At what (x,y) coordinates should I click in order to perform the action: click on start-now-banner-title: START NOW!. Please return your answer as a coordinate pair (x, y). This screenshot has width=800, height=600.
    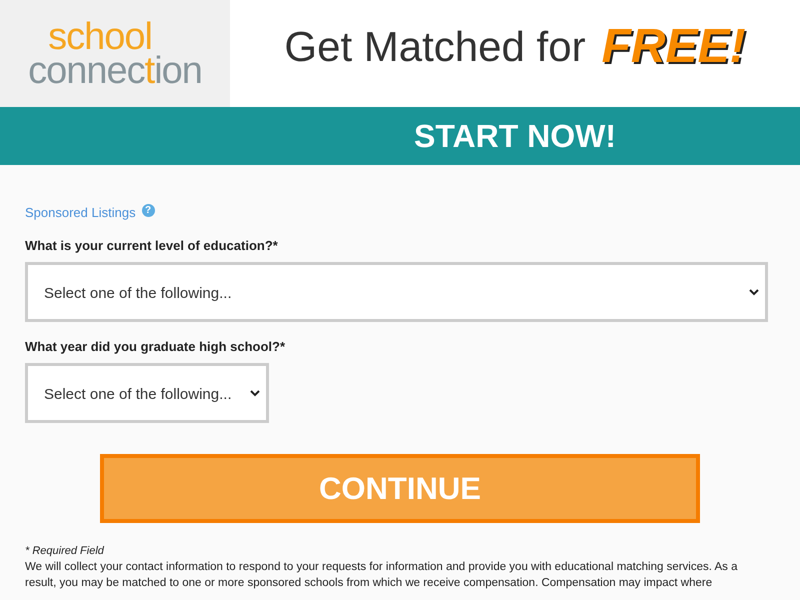
    Looking at the image, I should click on (515, 136).